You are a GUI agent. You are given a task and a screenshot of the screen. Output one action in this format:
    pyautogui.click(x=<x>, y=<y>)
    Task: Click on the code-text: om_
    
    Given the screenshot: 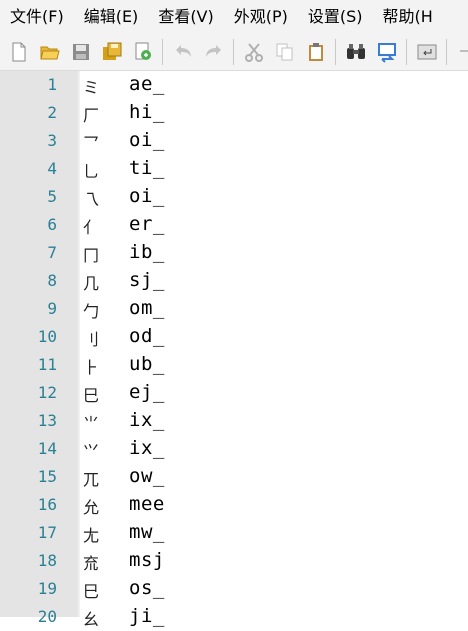 What is the action you would take?
    pyautogui.click(x=147, y=308)
    